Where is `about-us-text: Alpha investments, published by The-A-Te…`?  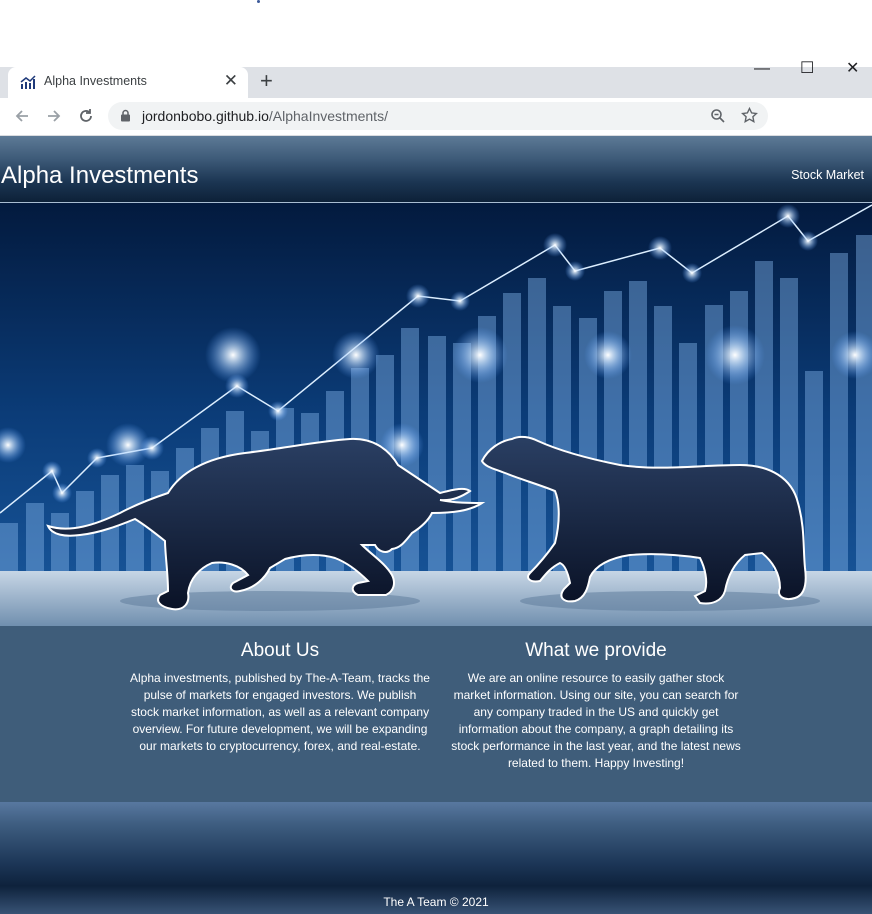 about-us-text: Alpha investments, published by The-A-Te… is located at coordinates (280, 712).